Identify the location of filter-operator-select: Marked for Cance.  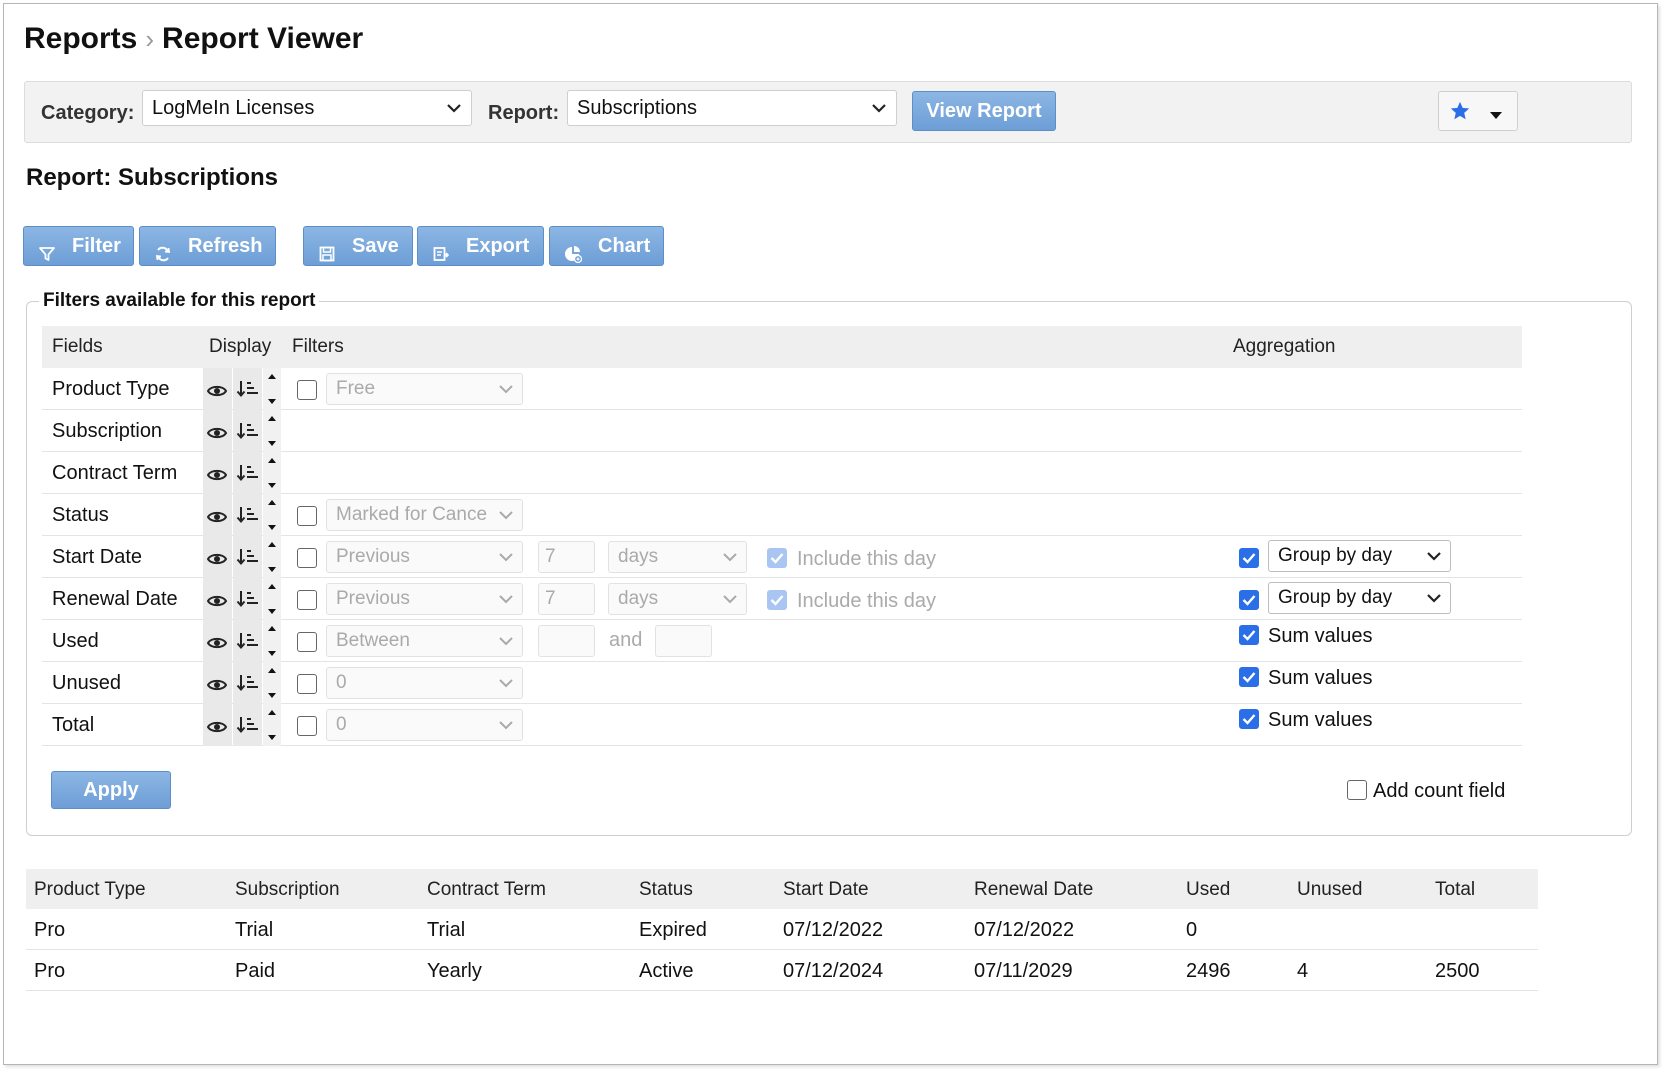
(424, 515).